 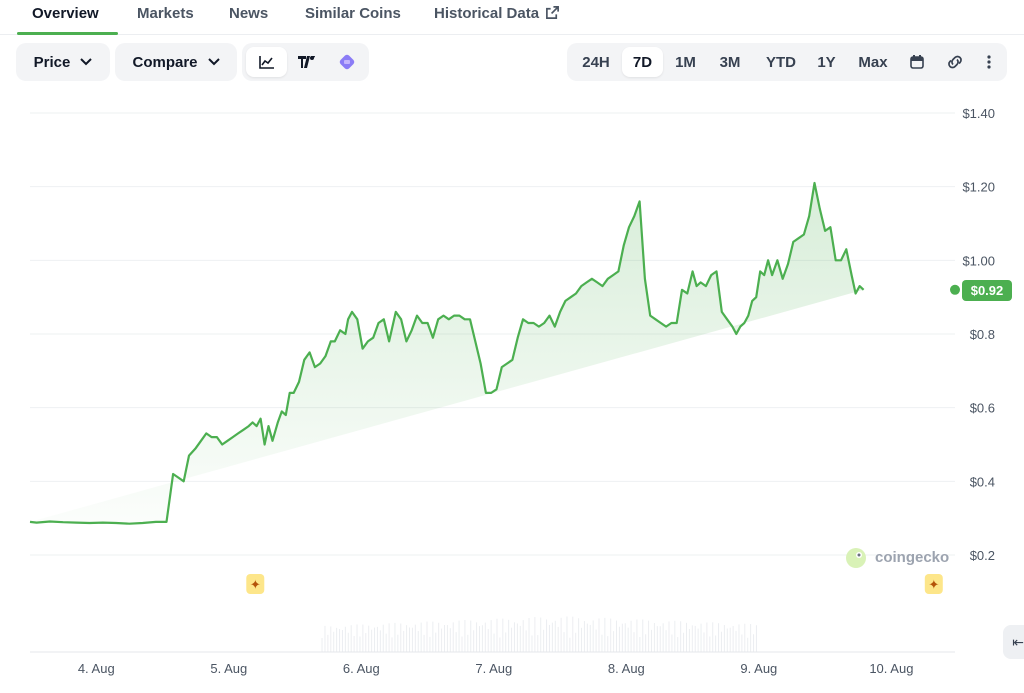 I want to click on y-tick-label: $1.20, so click(x=978, y=187).